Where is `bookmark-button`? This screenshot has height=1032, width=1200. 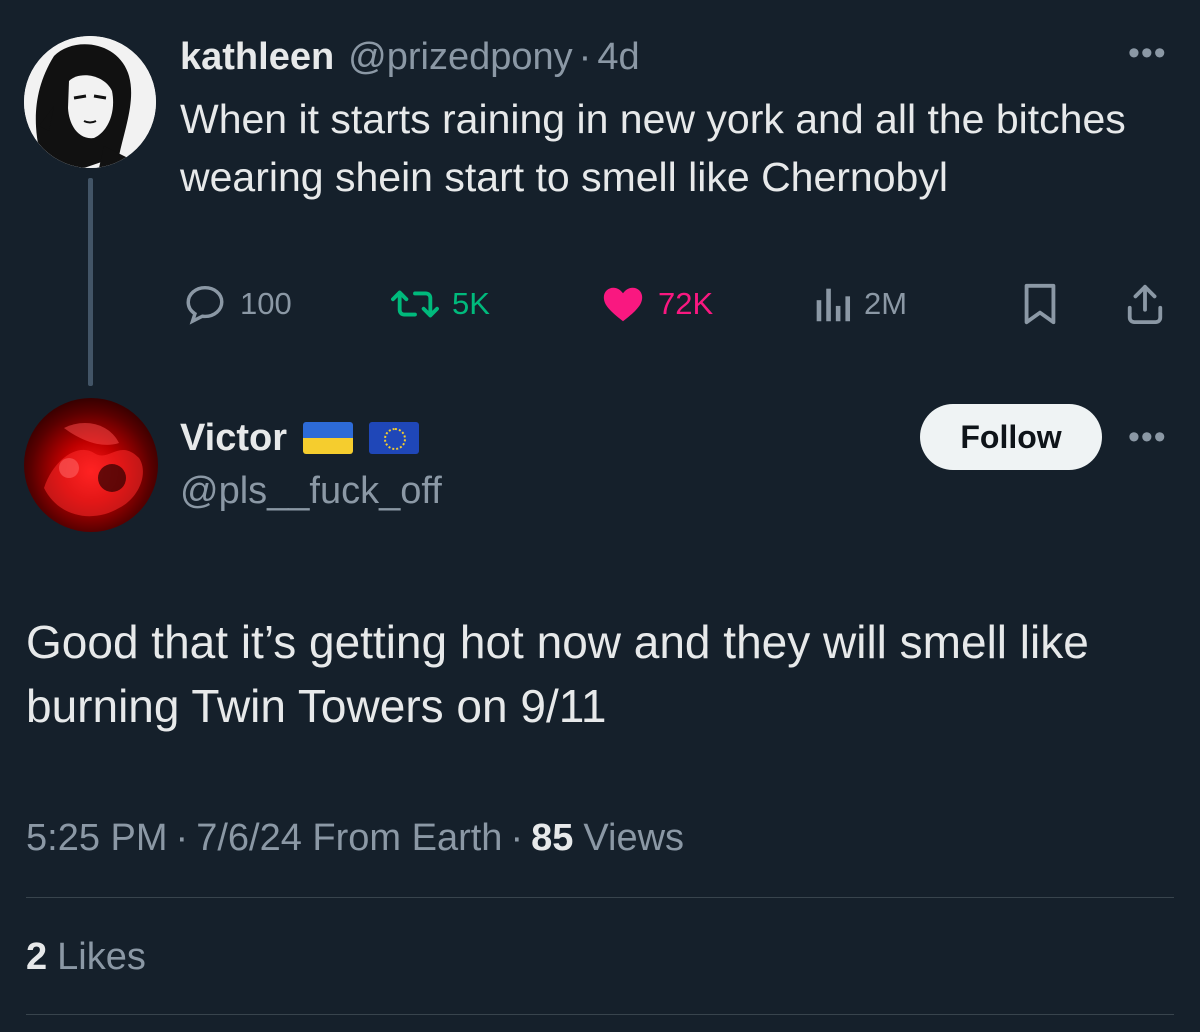 bookmark-button is located at coordinates (1040, 304).